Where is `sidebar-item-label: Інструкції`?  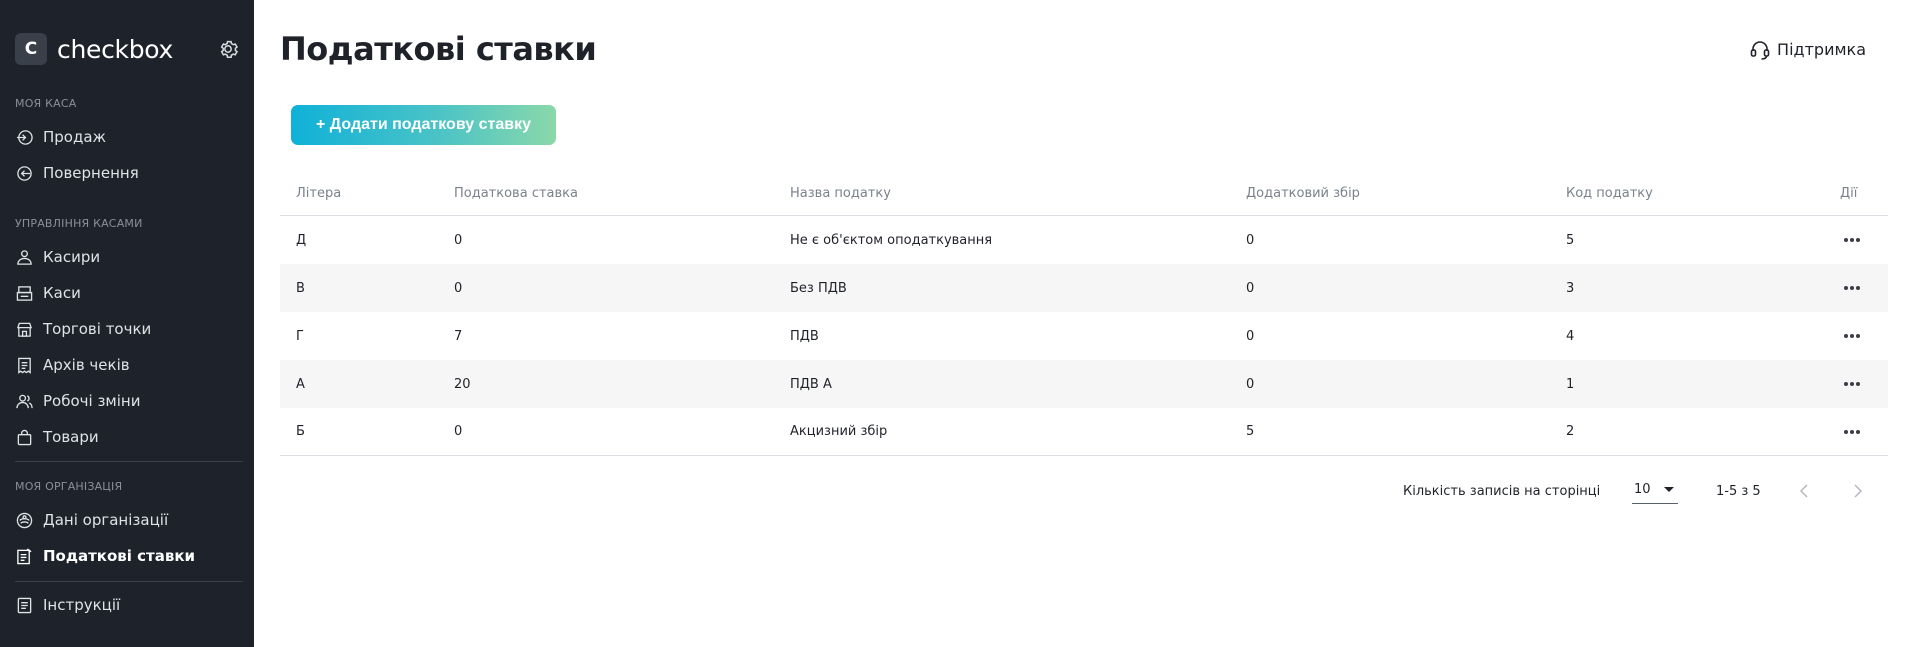 sidebar-item-label: Інструкції is located at coordinates (82, 605).